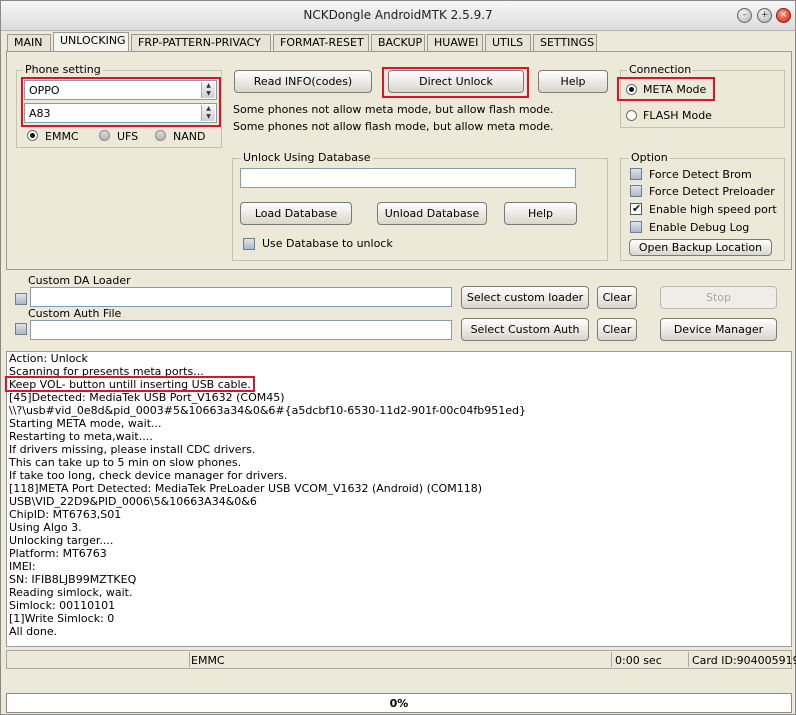 The height and width of the screenshot is (715, 796). I want to click on status-bar: EMMC 0:00 sec Card ID:904005919, so click(401, 659).